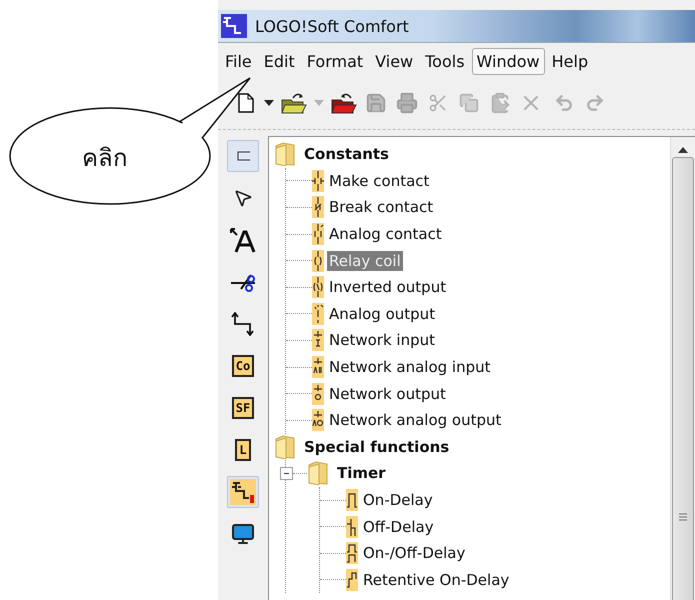 This screenshot has height=600, width=695. I want to click on menu-item: Help, so click(570, 61).